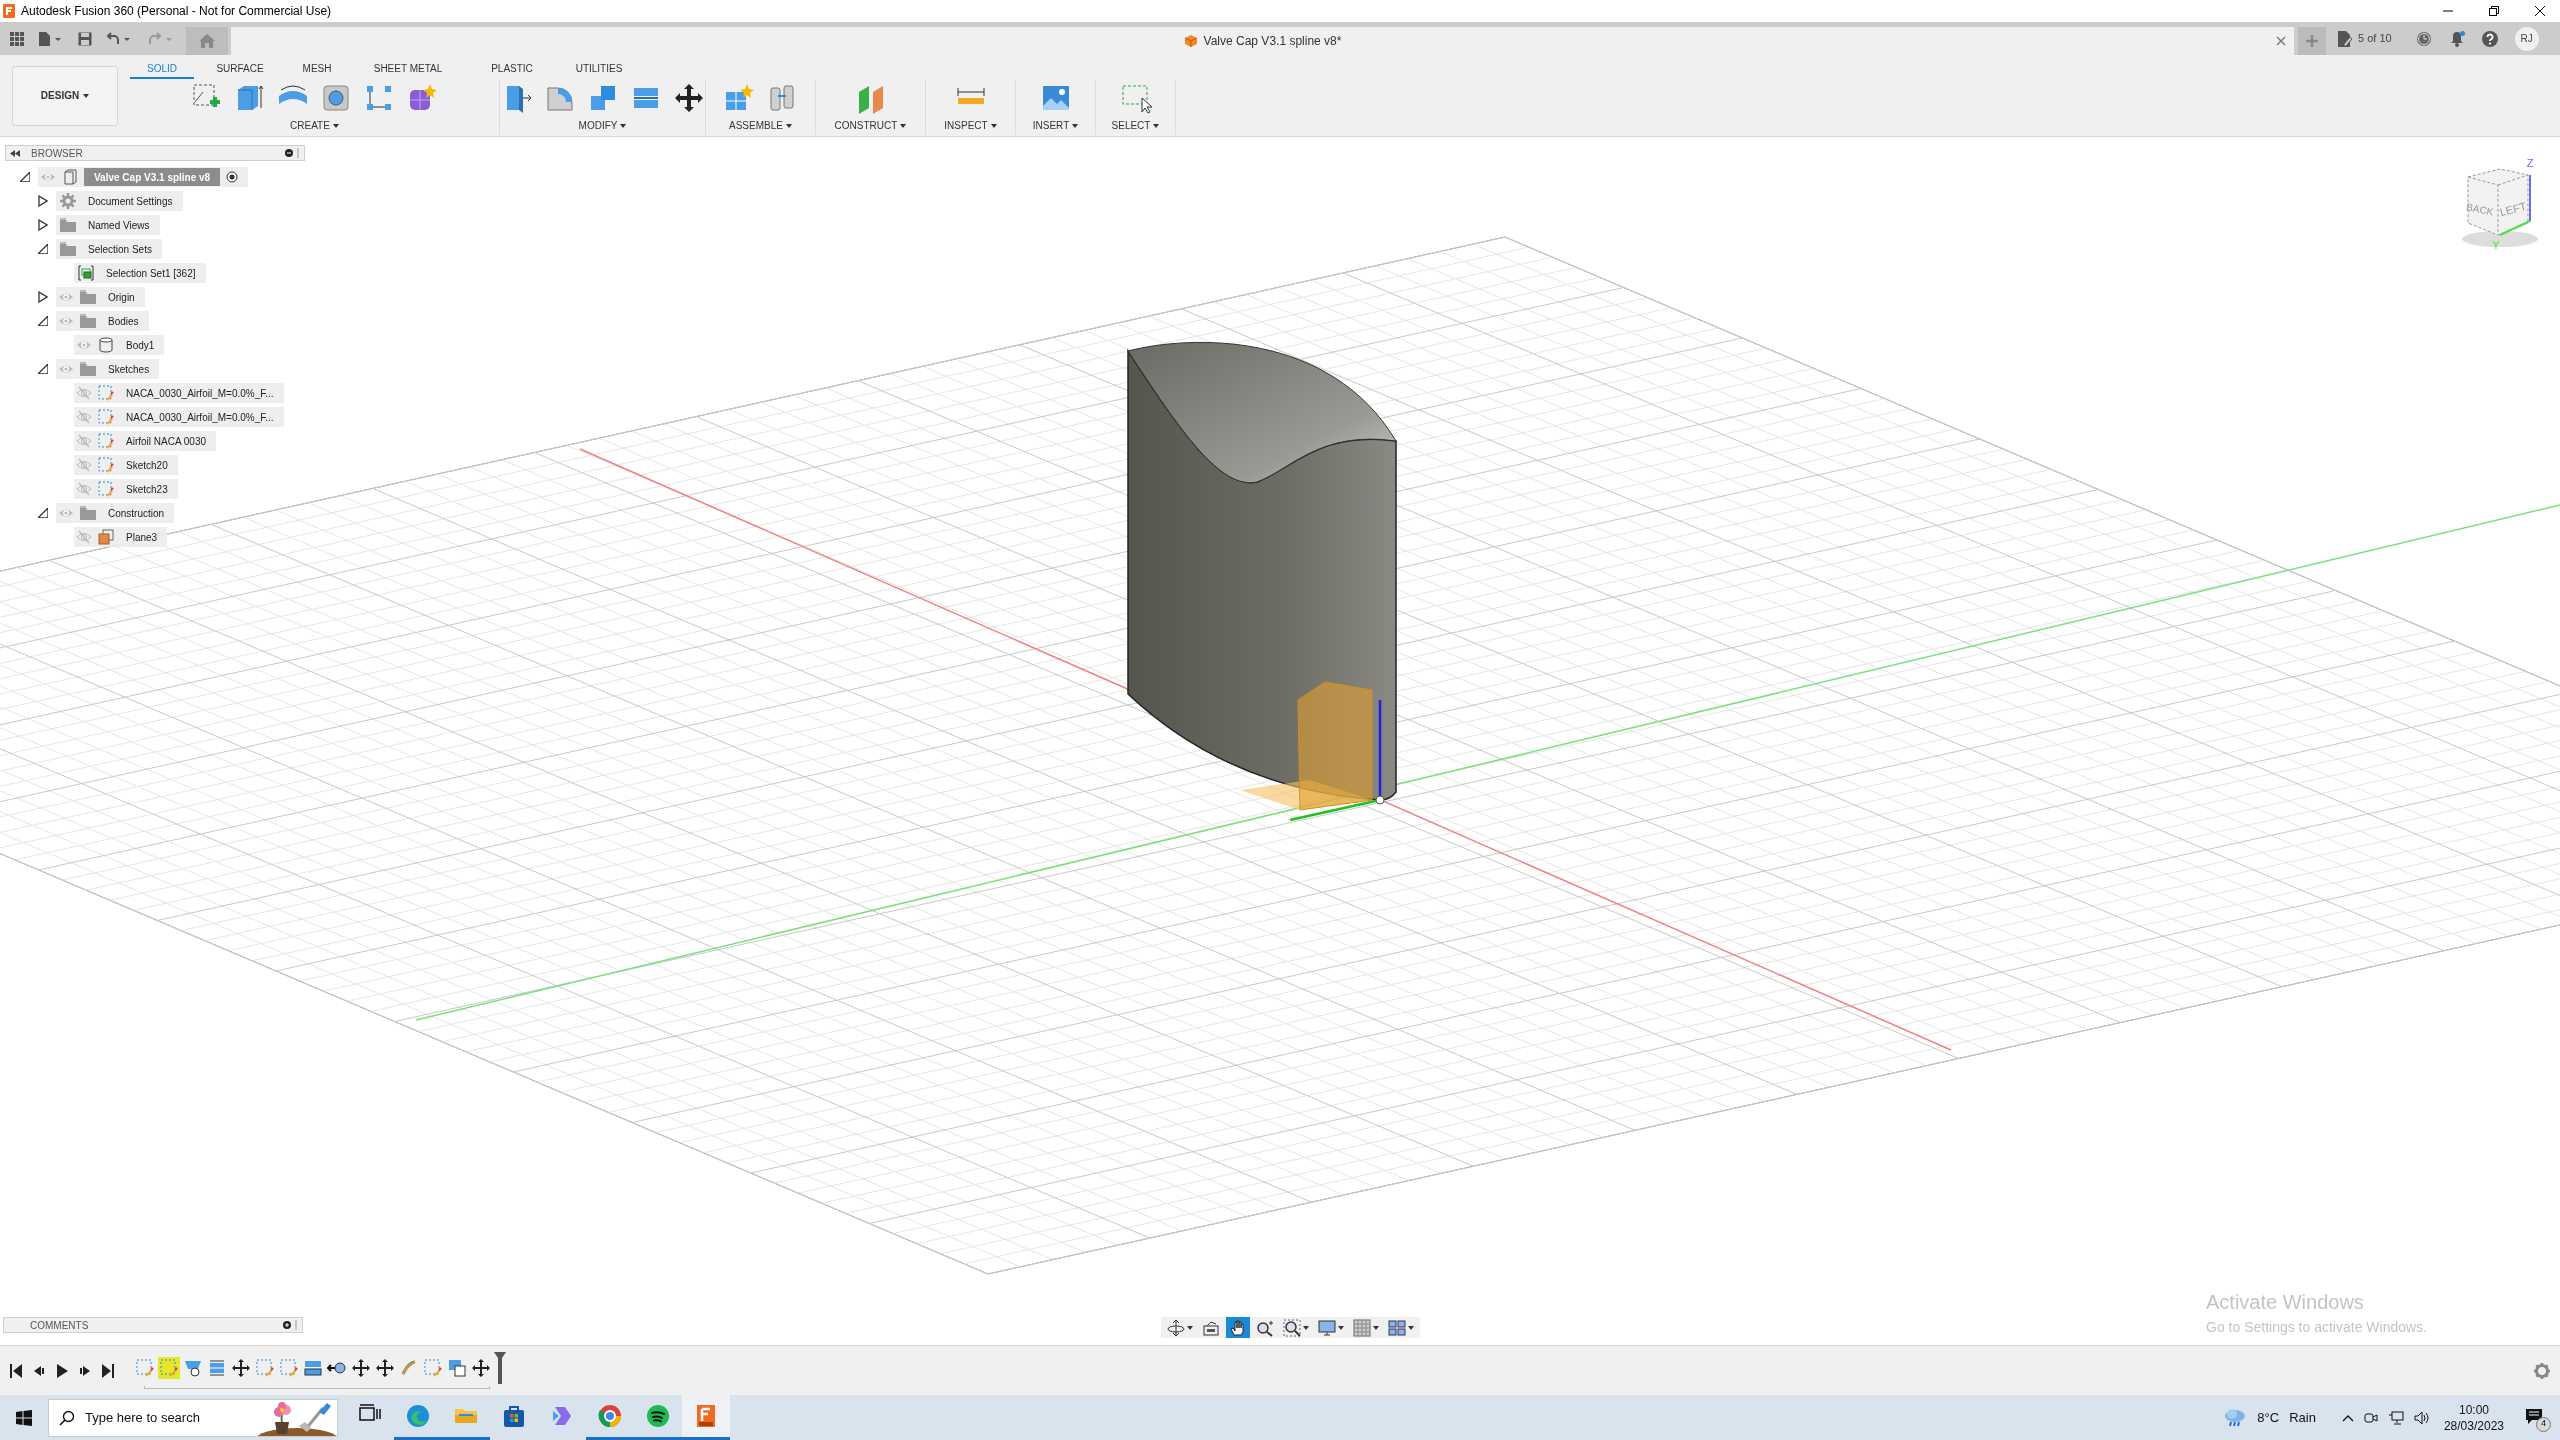  What do you see at coordinates (2526, 38) in the screenshot?
I see `user-avatar: RJ` at bounding box center [2526, 38].